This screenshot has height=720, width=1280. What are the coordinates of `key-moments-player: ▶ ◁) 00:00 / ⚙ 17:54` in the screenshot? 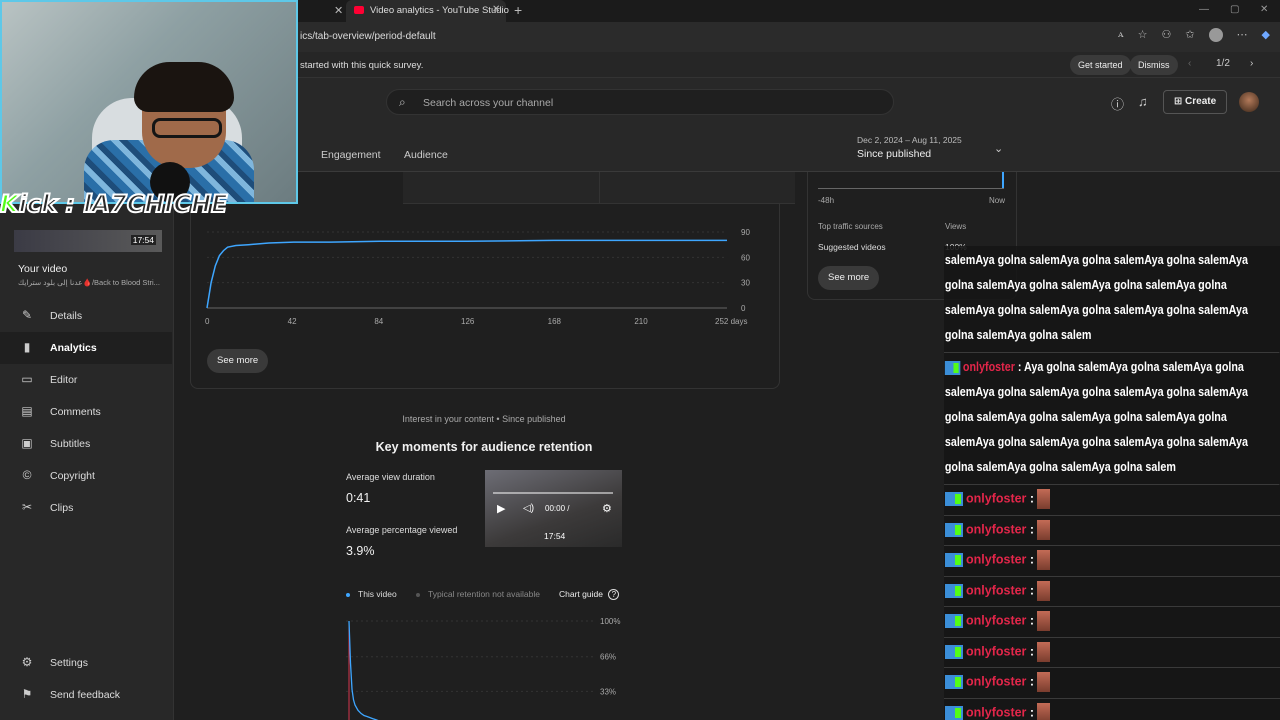 It's located at (553, 508).